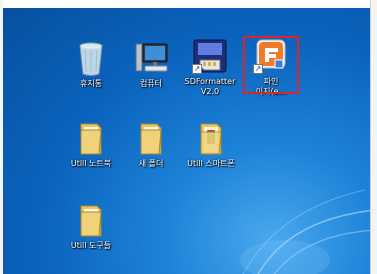 The height and width of the screenshot is (274, 377). What do you see at coordinates (373, 137) in the screenshot?
I see `window-frame-right` at bounding box center [373, 137].